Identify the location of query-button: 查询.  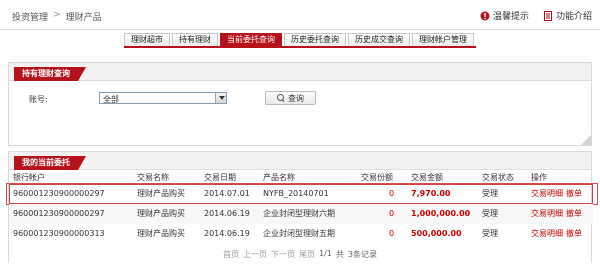
(290, 98).